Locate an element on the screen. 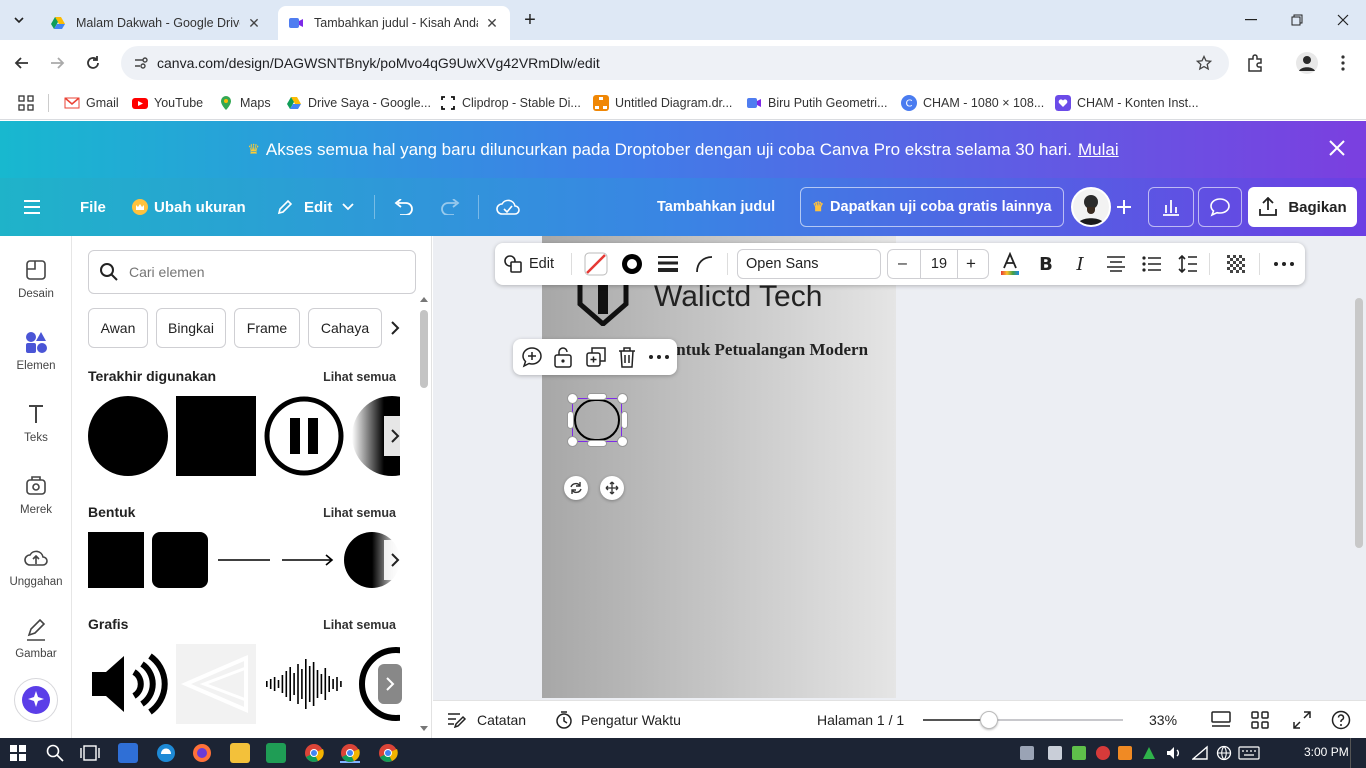 Image resolution: width=1366 pixels, height=768 pixels. help-icon is located at coordinates (1341, 720).